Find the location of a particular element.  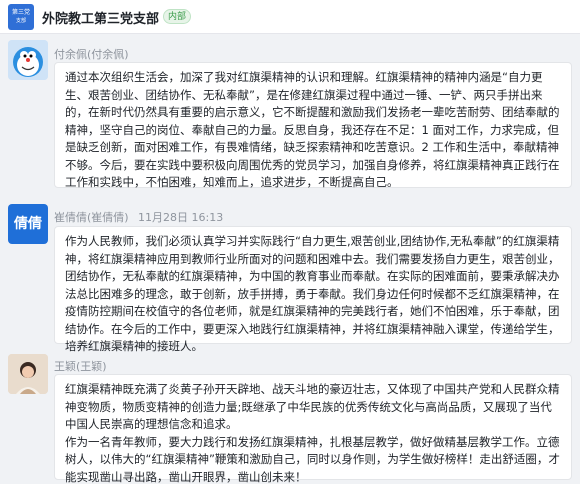

sender-name: 王颖(王颖) is located at coordinates (80, 366).